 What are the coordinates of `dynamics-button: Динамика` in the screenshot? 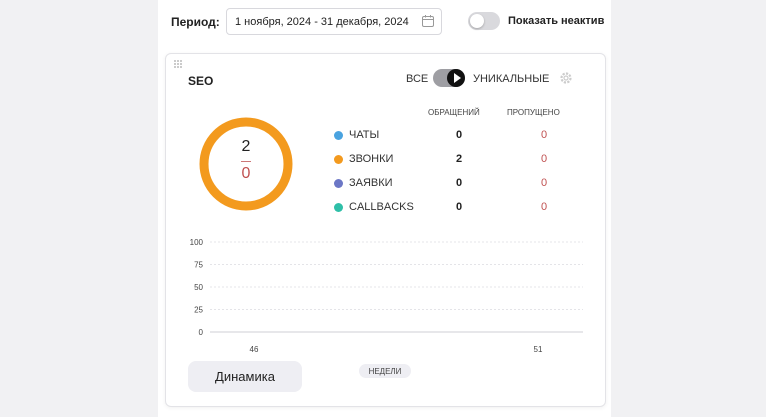 It's located at (245, 376).